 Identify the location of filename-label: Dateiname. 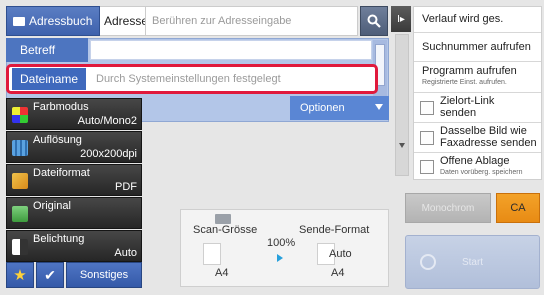
(49, 79).